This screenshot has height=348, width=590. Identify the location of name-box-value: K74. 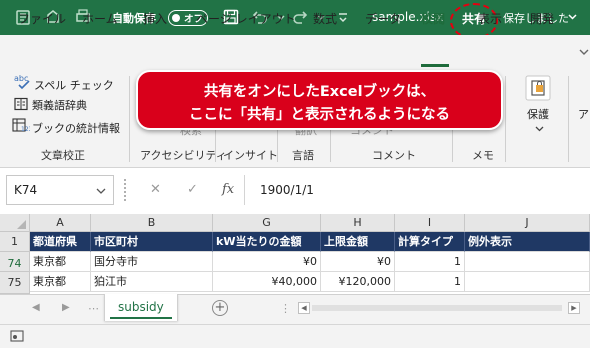
(26, 190).